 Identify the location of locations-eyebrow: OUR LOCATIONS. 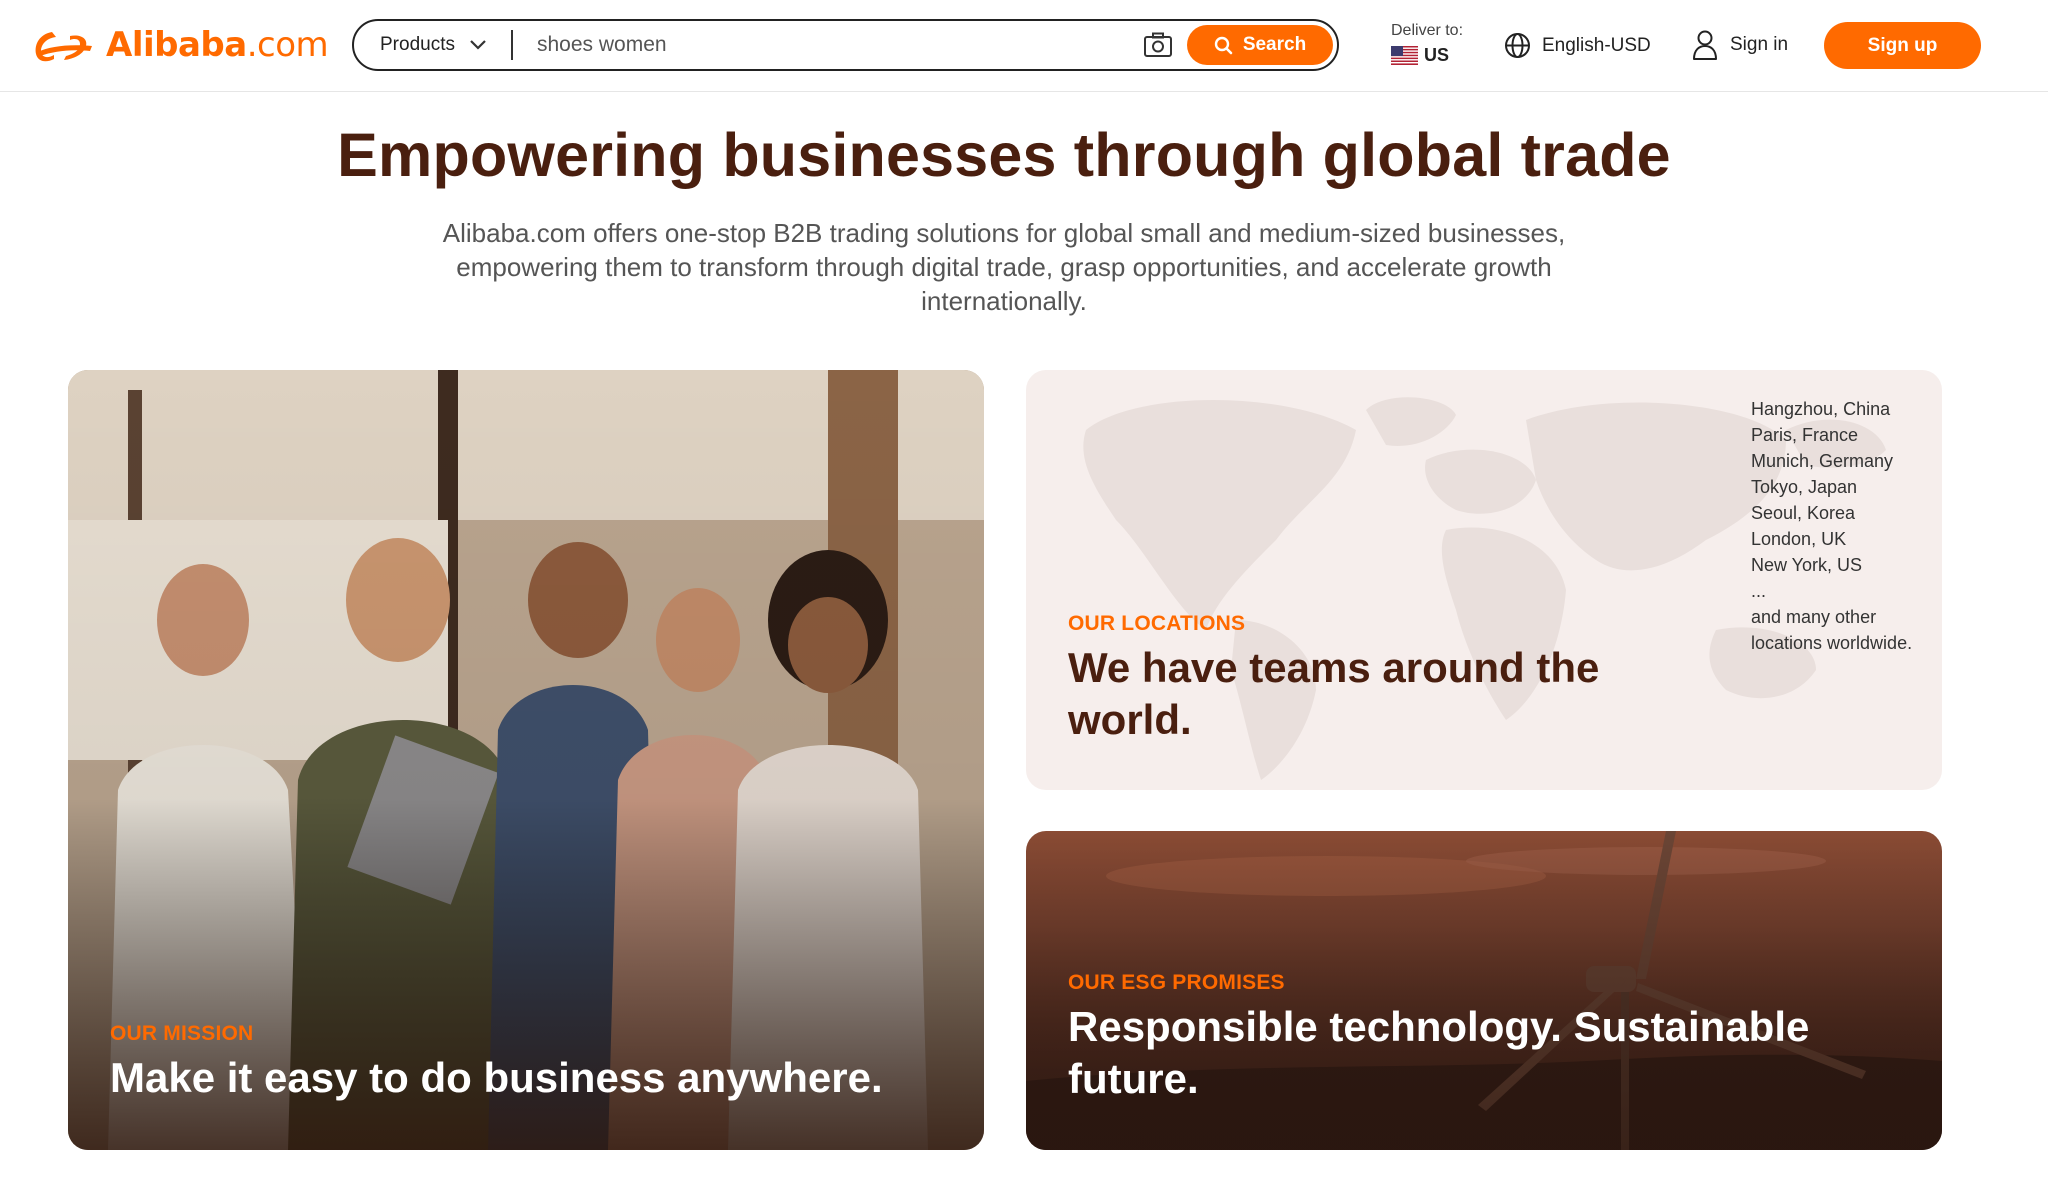
(1157, 623).